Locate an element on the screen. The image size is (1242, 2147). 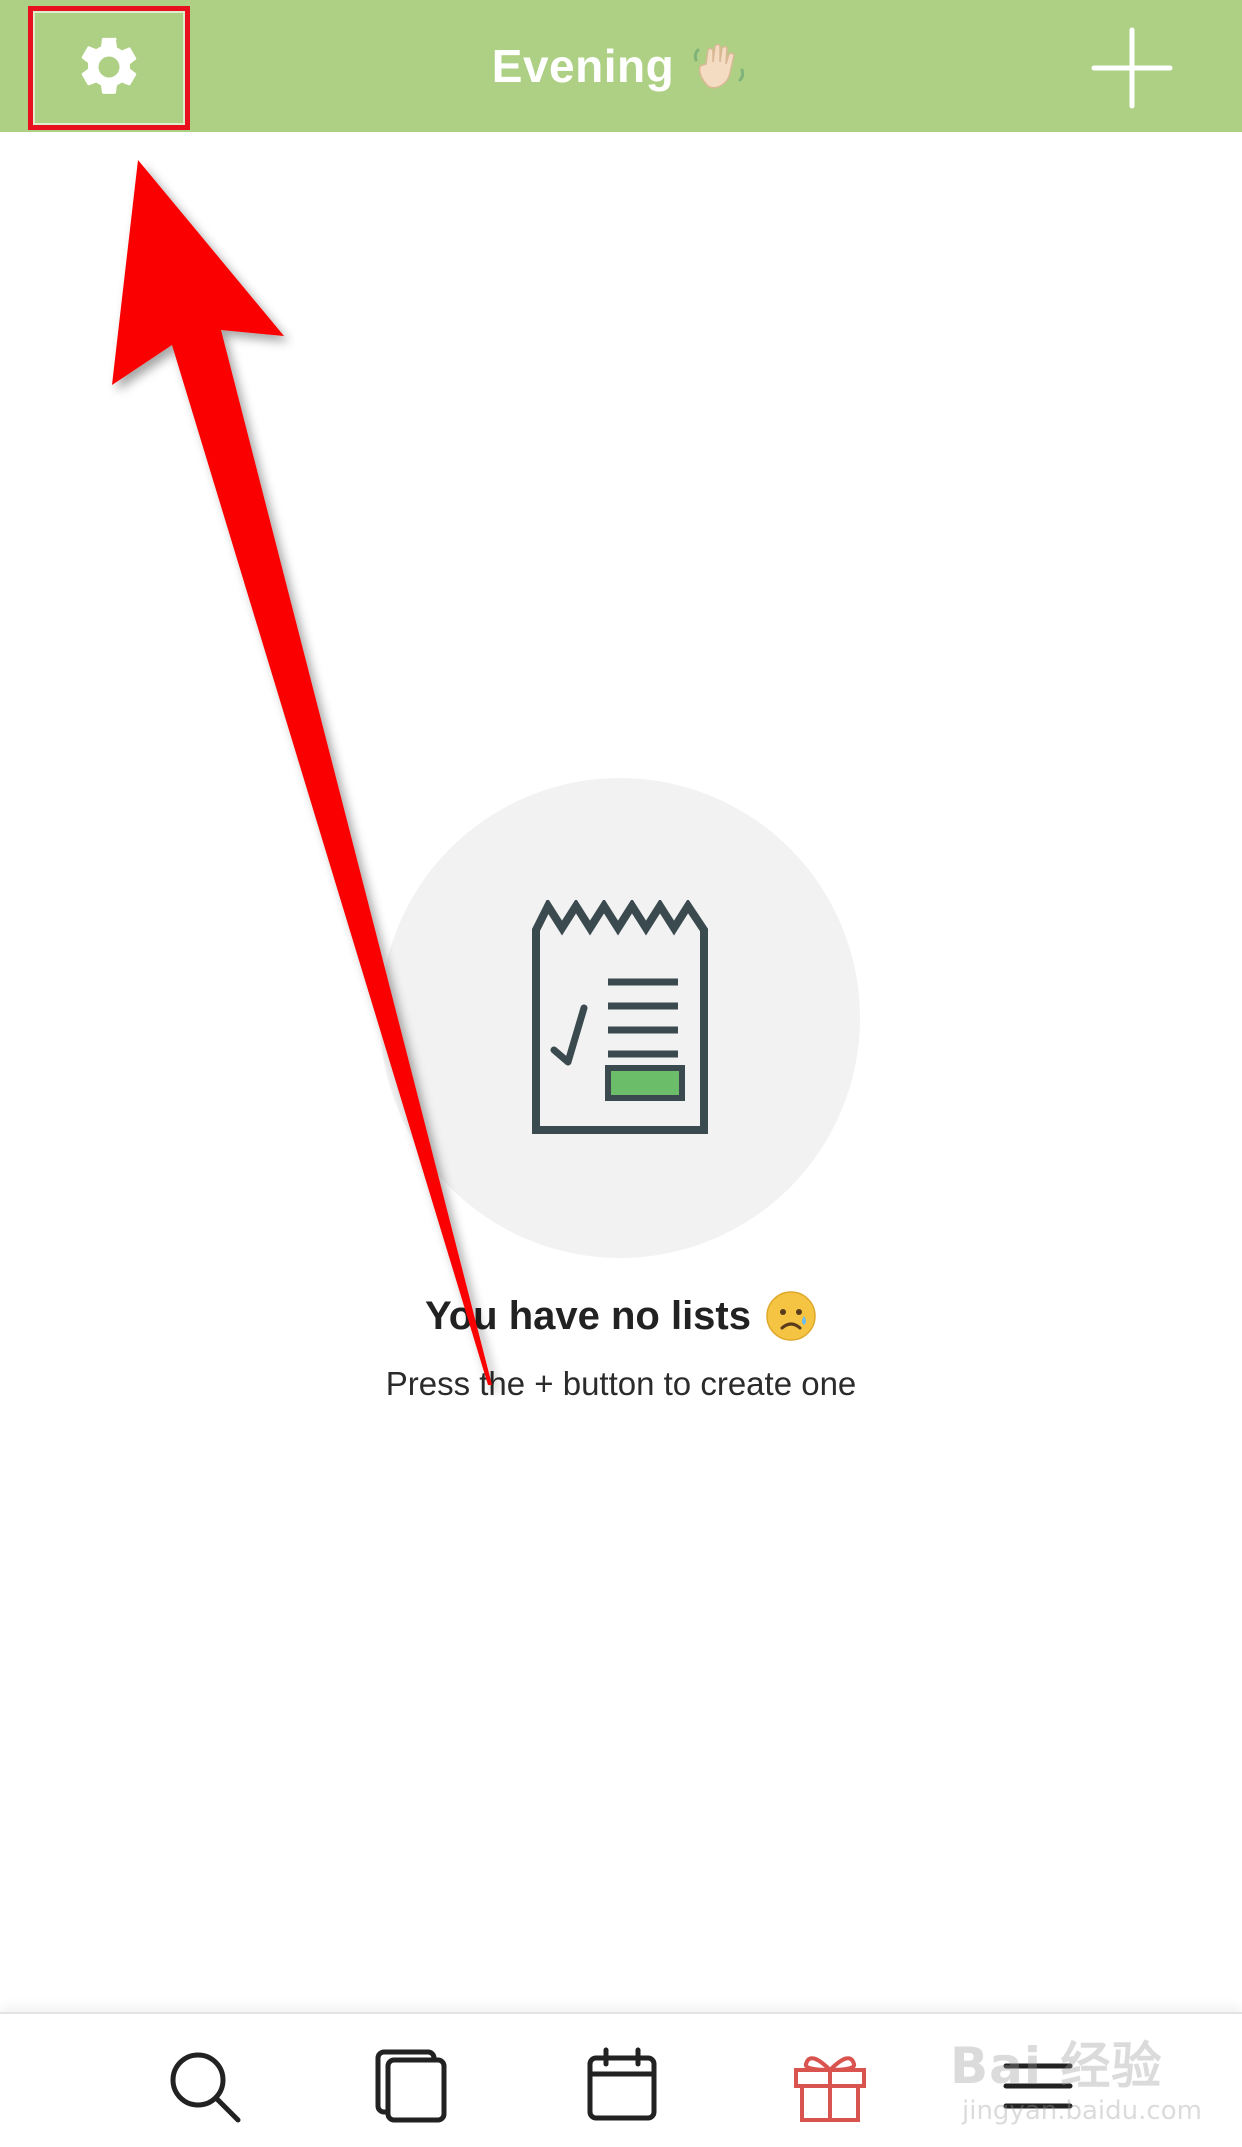
tab-gift is located at coordinates (830, 2086).